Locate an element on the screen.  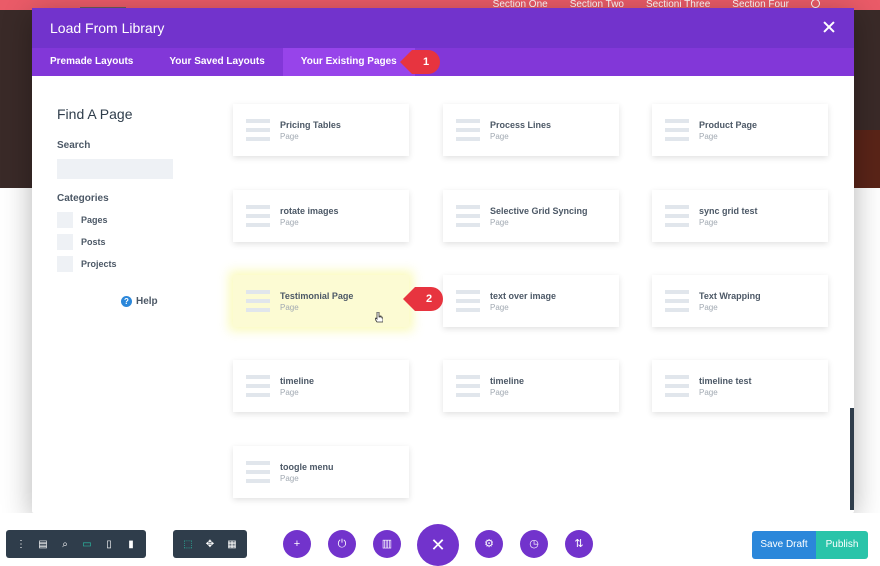
page-card: Selective Grid Syncing Page is located at coordinates (531, 216).